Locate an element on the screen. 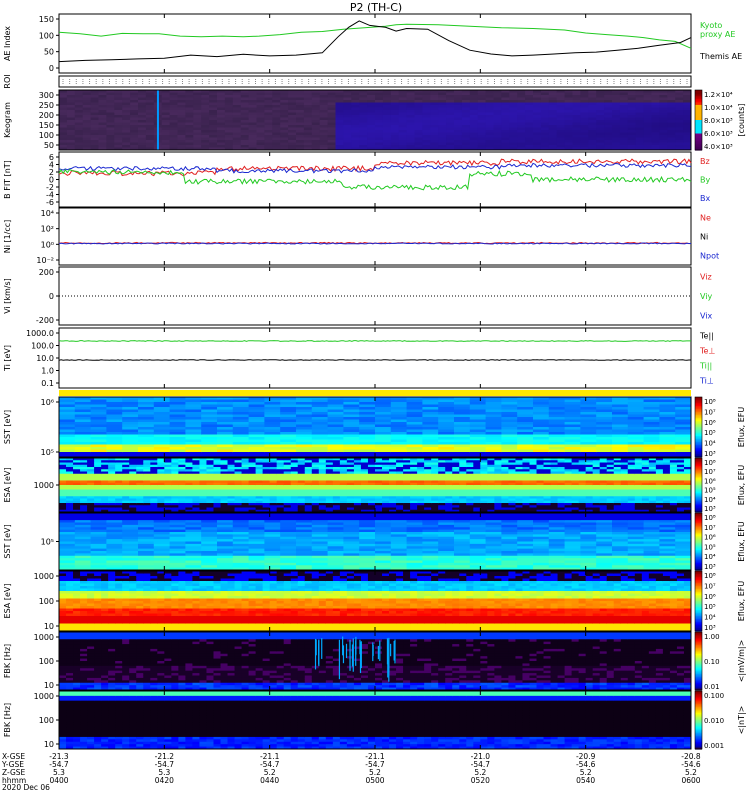 The image size is (750, 800). sst_i-ytick-label: 10⁶ is located at coordinates (47, 402).